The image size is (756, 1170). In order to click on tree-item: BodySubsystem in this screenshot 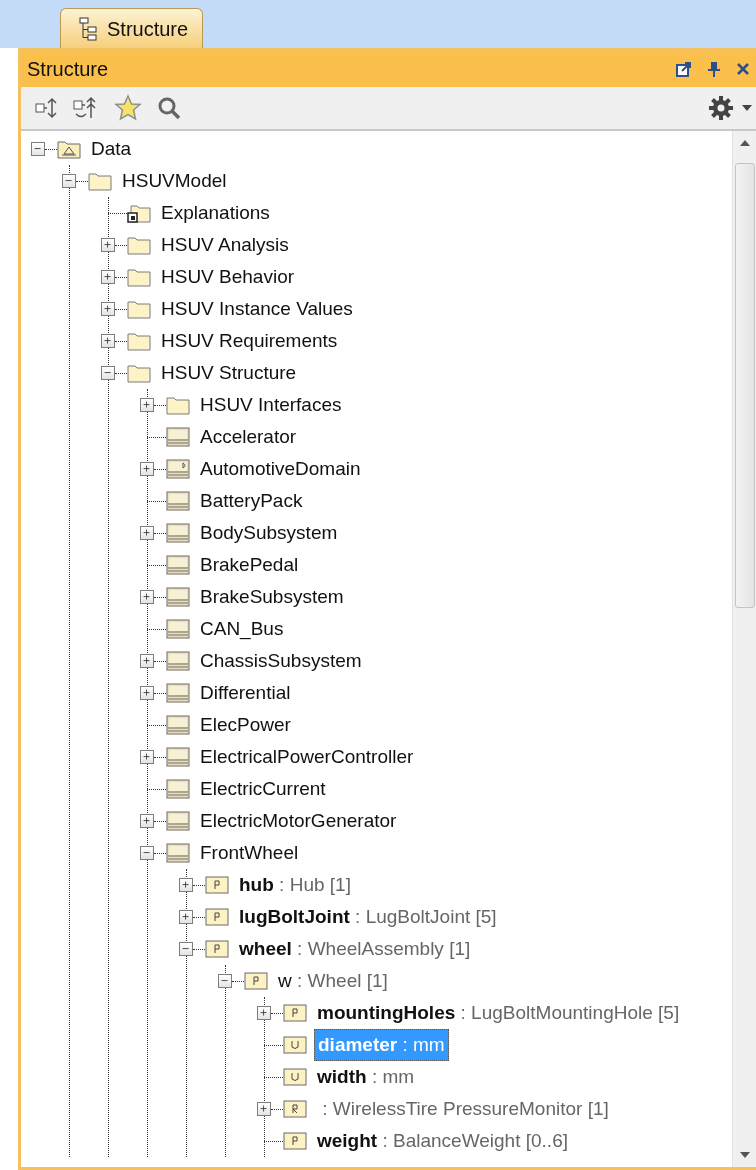, I will do `click(269, 533)`.